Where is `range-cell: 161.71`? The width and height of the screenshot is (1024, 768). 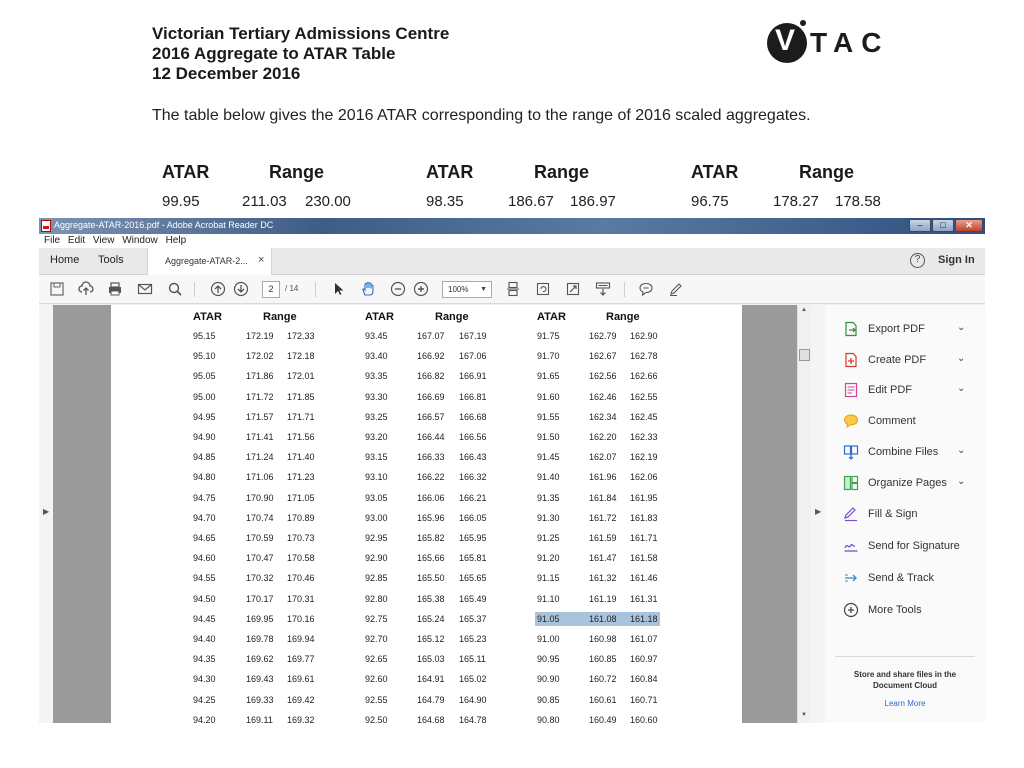 range-cell: 161.71 is located at coordinates (644, 538).